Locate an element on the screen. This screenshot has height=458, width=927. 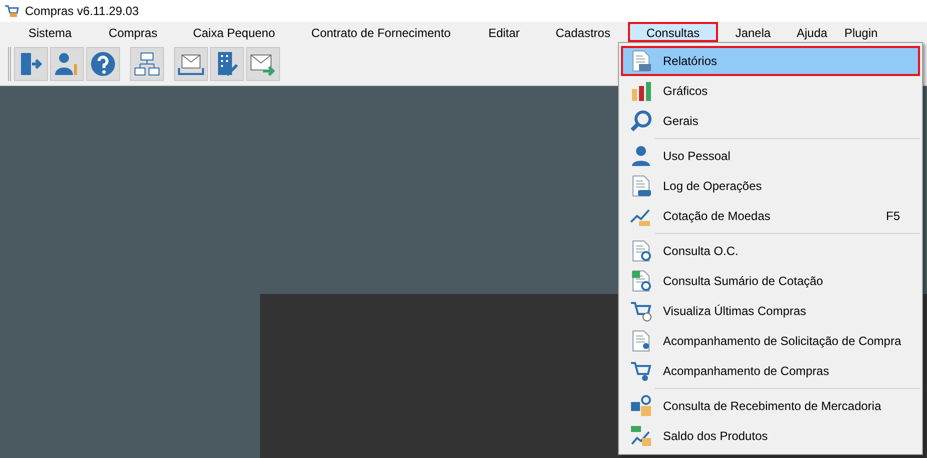
person-icon is located at coordinates (641, 156).